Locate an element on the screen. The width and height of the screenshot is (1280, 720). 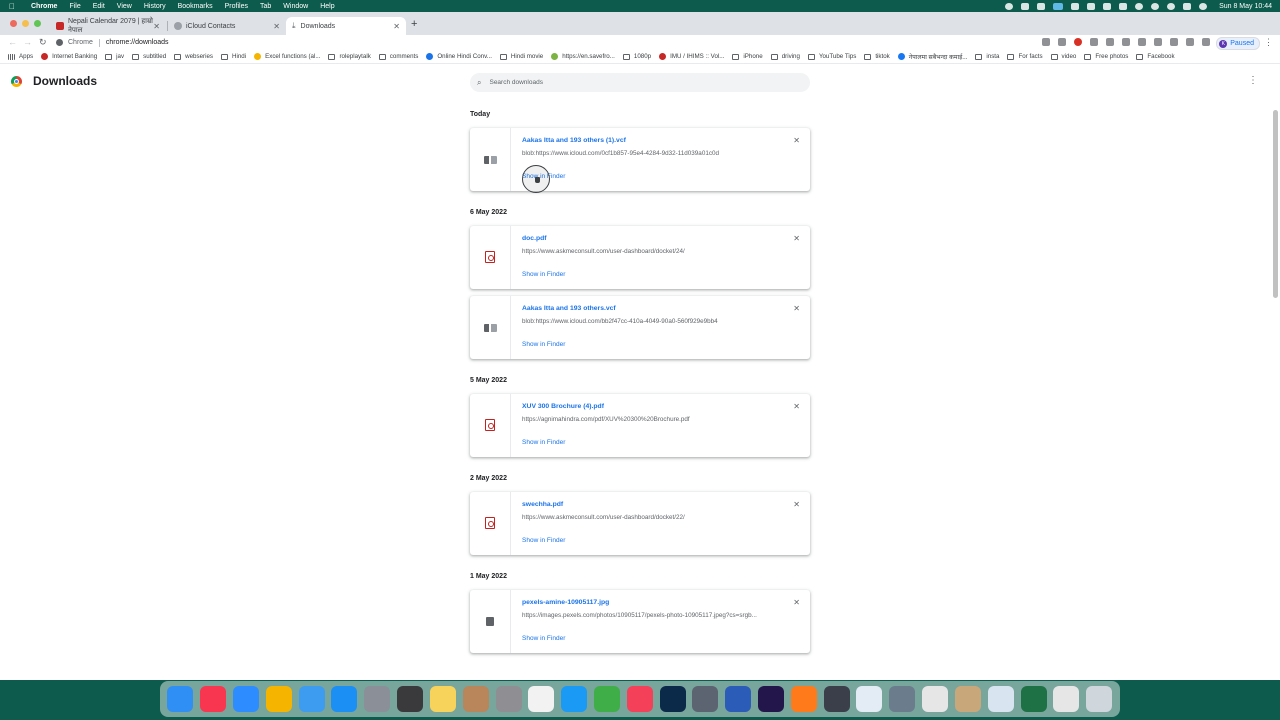
file-name-link: Aakas Itta and 193 others.vcf is located at coordinates (569, 308).